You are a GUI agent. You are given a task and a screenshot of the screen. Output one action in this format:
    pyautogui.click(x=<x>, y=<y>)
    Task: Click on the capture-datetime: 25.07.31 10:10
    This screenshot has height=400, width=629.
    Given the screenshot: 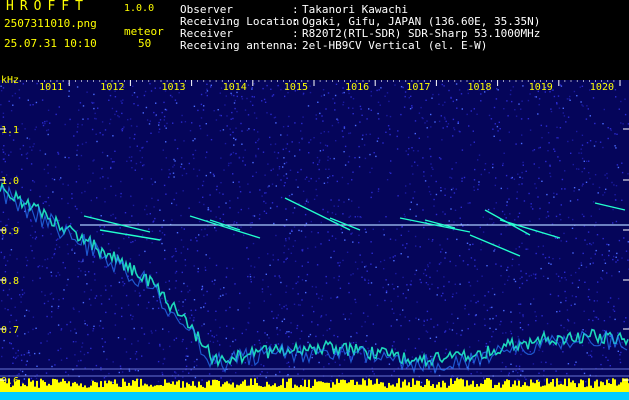 What is the action you would take?
    pyautogui.click(x=50, y=43)
    